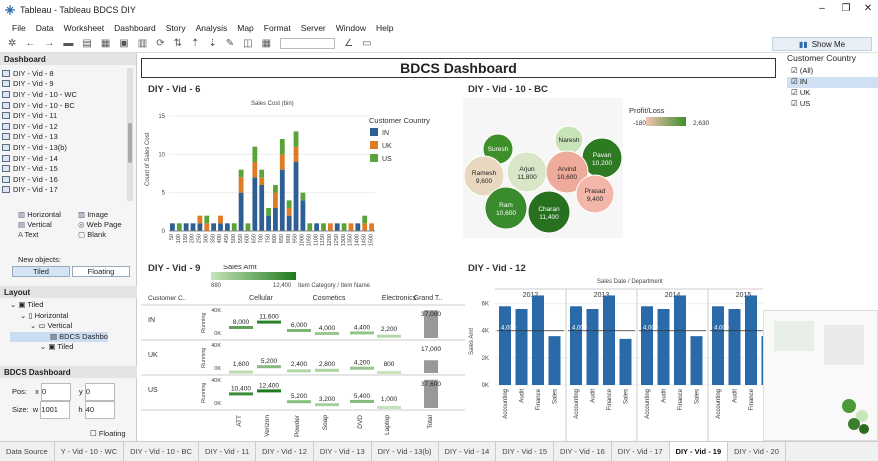 Image resolution: width=878 pixels, height=461 pixels. I want to click on menu-story: Story, so click(176, 28).